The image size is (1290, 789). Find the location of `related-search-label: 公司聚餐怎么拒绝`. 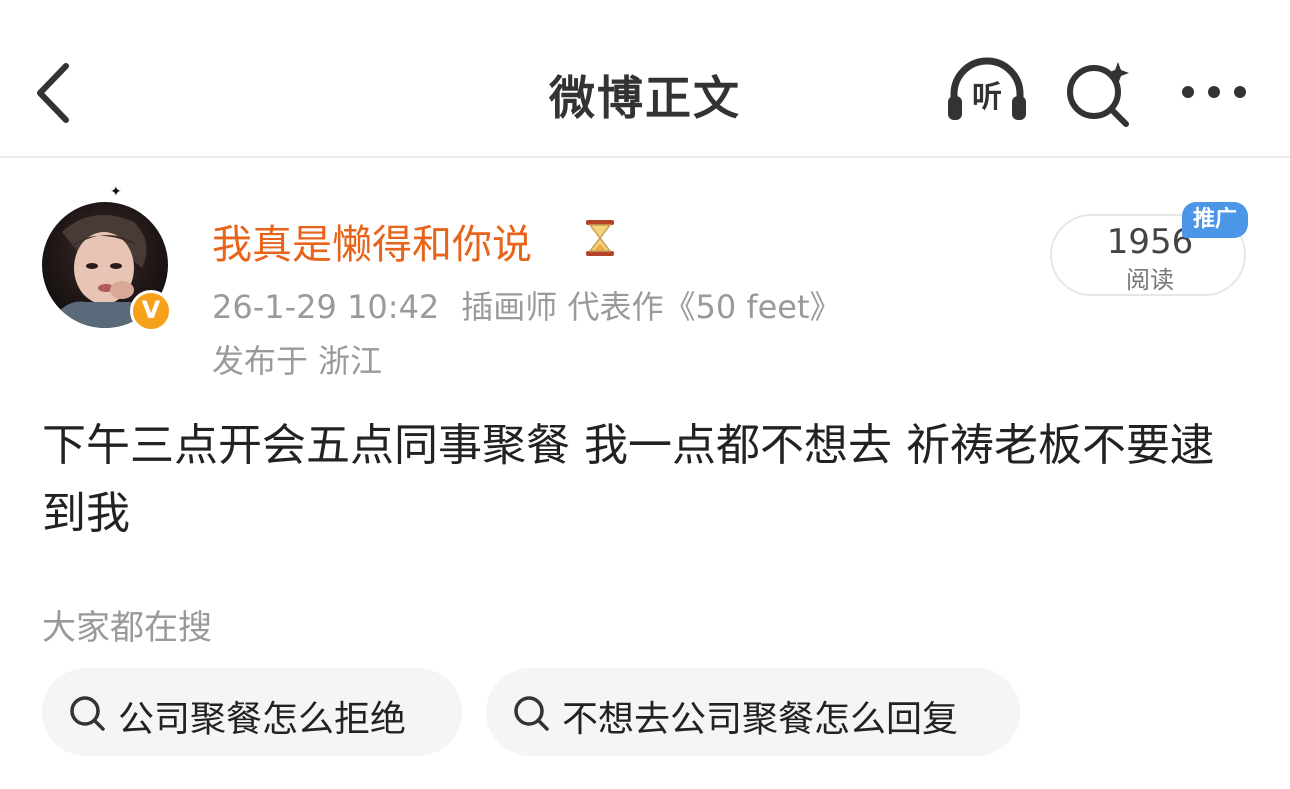

related-search-label: 公司聚餐怎么拒绝 is located at coordinates (262, 719).